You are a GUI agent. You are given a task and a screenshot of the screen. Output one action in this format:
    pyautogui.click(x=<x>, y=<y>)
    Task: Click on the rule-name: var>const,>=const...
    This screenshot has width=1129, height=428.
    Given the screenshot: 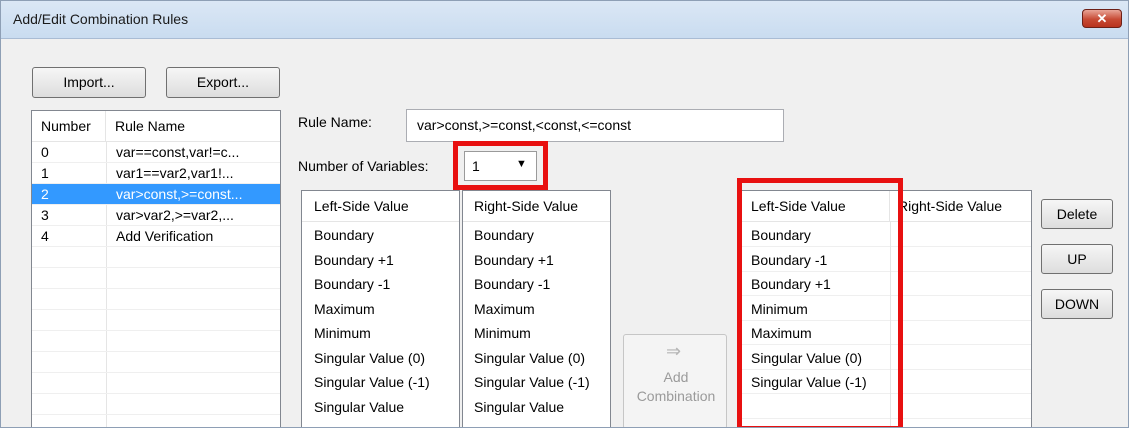 What is the action you would take?
    pyautogui.click(x=179, y=194)
    